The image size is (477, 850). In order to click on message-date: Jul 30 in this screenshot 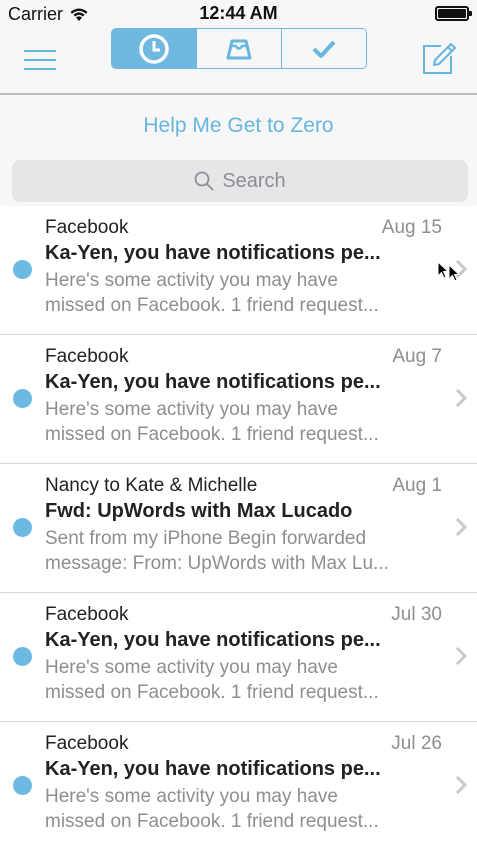, I will do `click(416, 614)`.